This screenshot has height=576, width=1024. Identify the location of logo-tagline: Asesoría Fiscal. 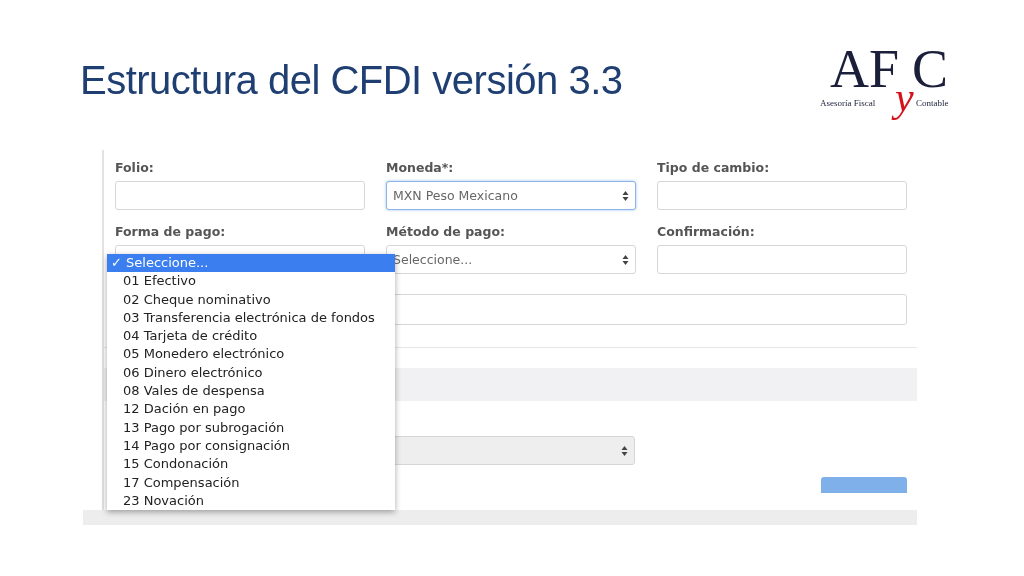
(848, 103).